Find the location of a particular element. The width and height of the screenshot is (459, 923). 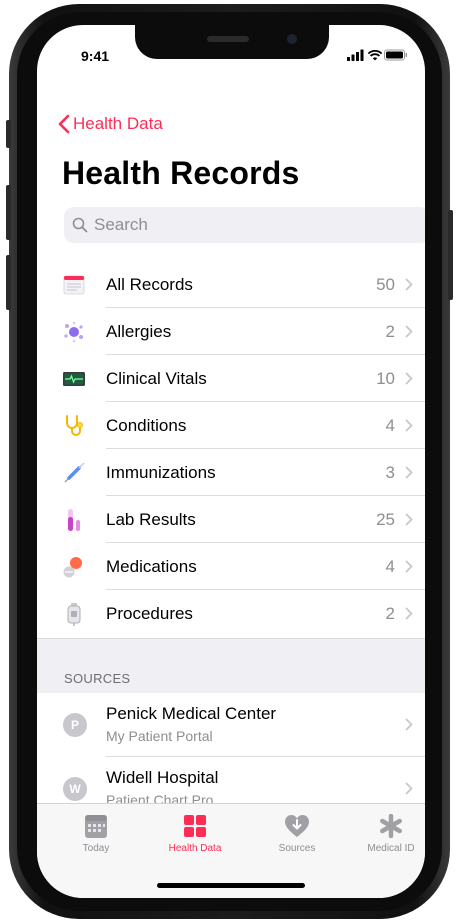

wifi-icon is located at coordinates (375, 55).